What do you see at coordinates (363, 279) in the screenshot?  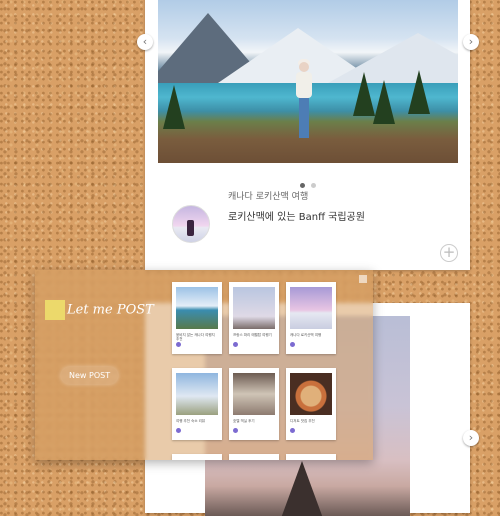 I see `panel-menu-icon` at bounding box center [363, 279].